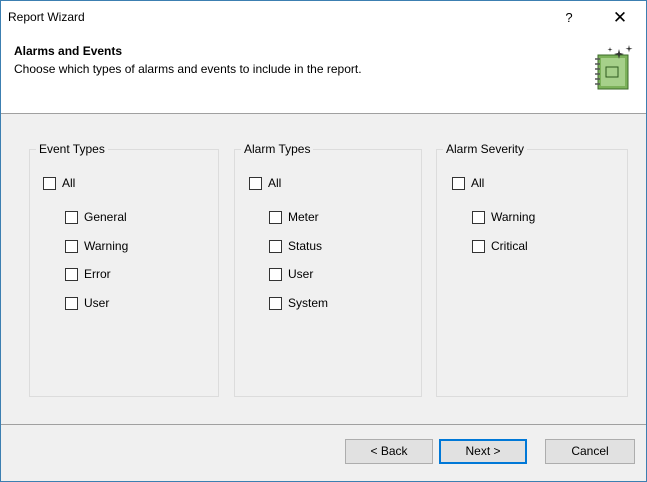 The image size is (647, 482). What do you see at coordinates (590, 451) in the screenshot?
I see `cancel-button: Cancel` at bounding box center [590, 451].